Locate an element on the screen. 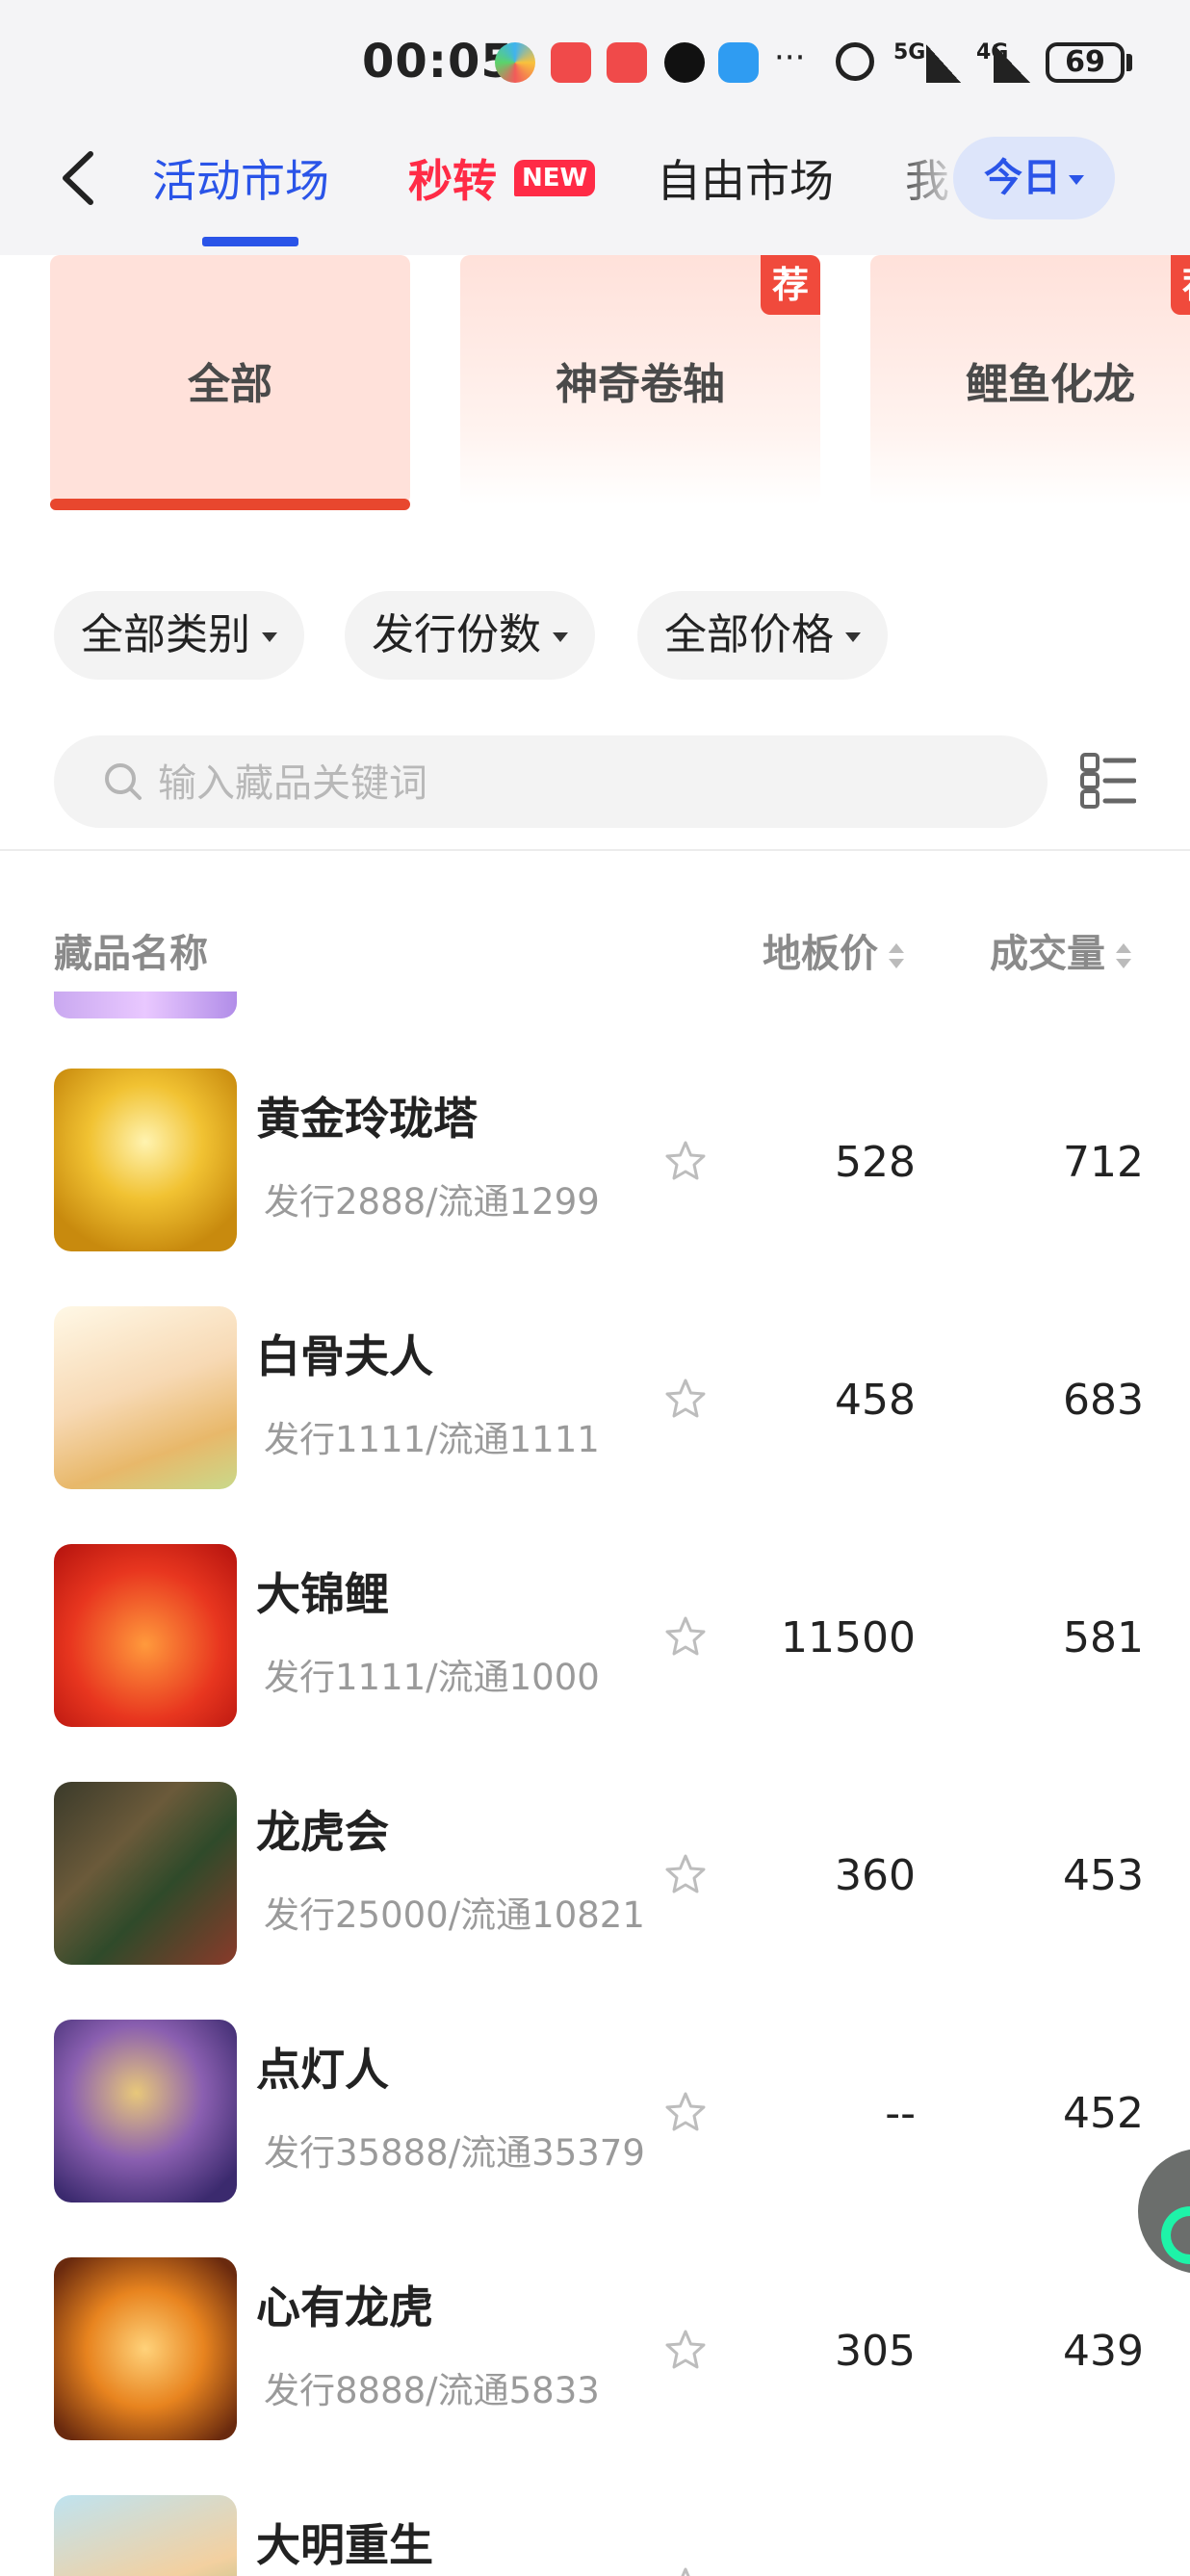 Image resolution: width=1190 pixels, height=2576 pixels. filter-label: 全部价格 is located at coordinates (749, 635).